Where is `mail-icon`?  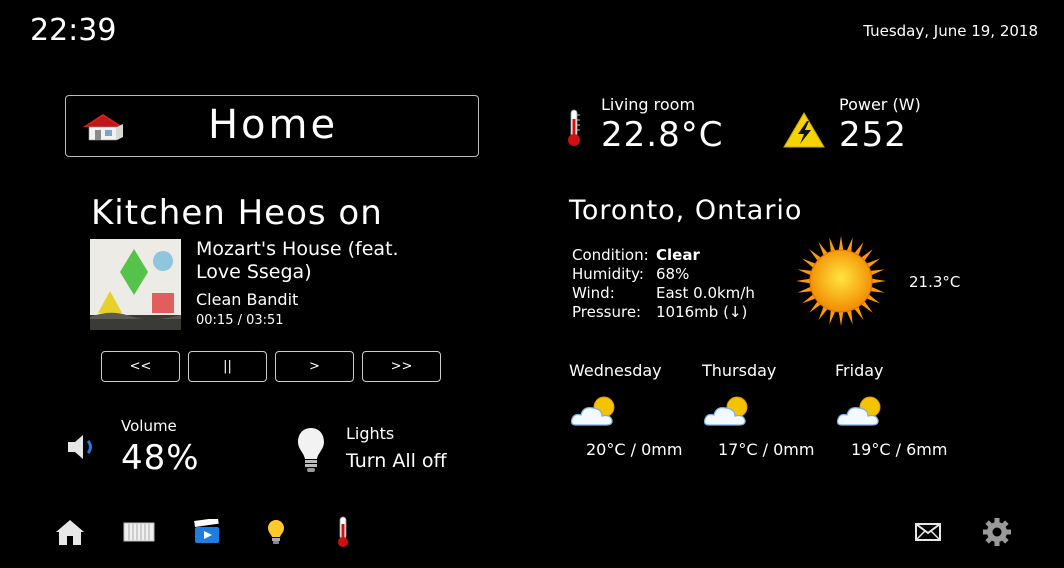 mail-icon is located at coordinates (928, 532).